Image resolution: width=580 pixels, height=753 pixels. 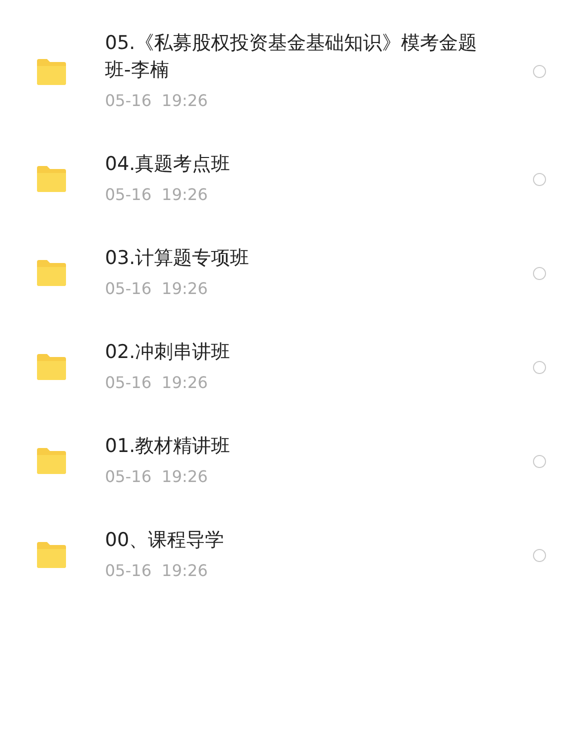 What do you see at coordinates (295, 57) in the screenshot?
I see `folder-name: 05.《私募股权投资基金基础知识》模考金题班-李楠` at bounding box center [295, 57].